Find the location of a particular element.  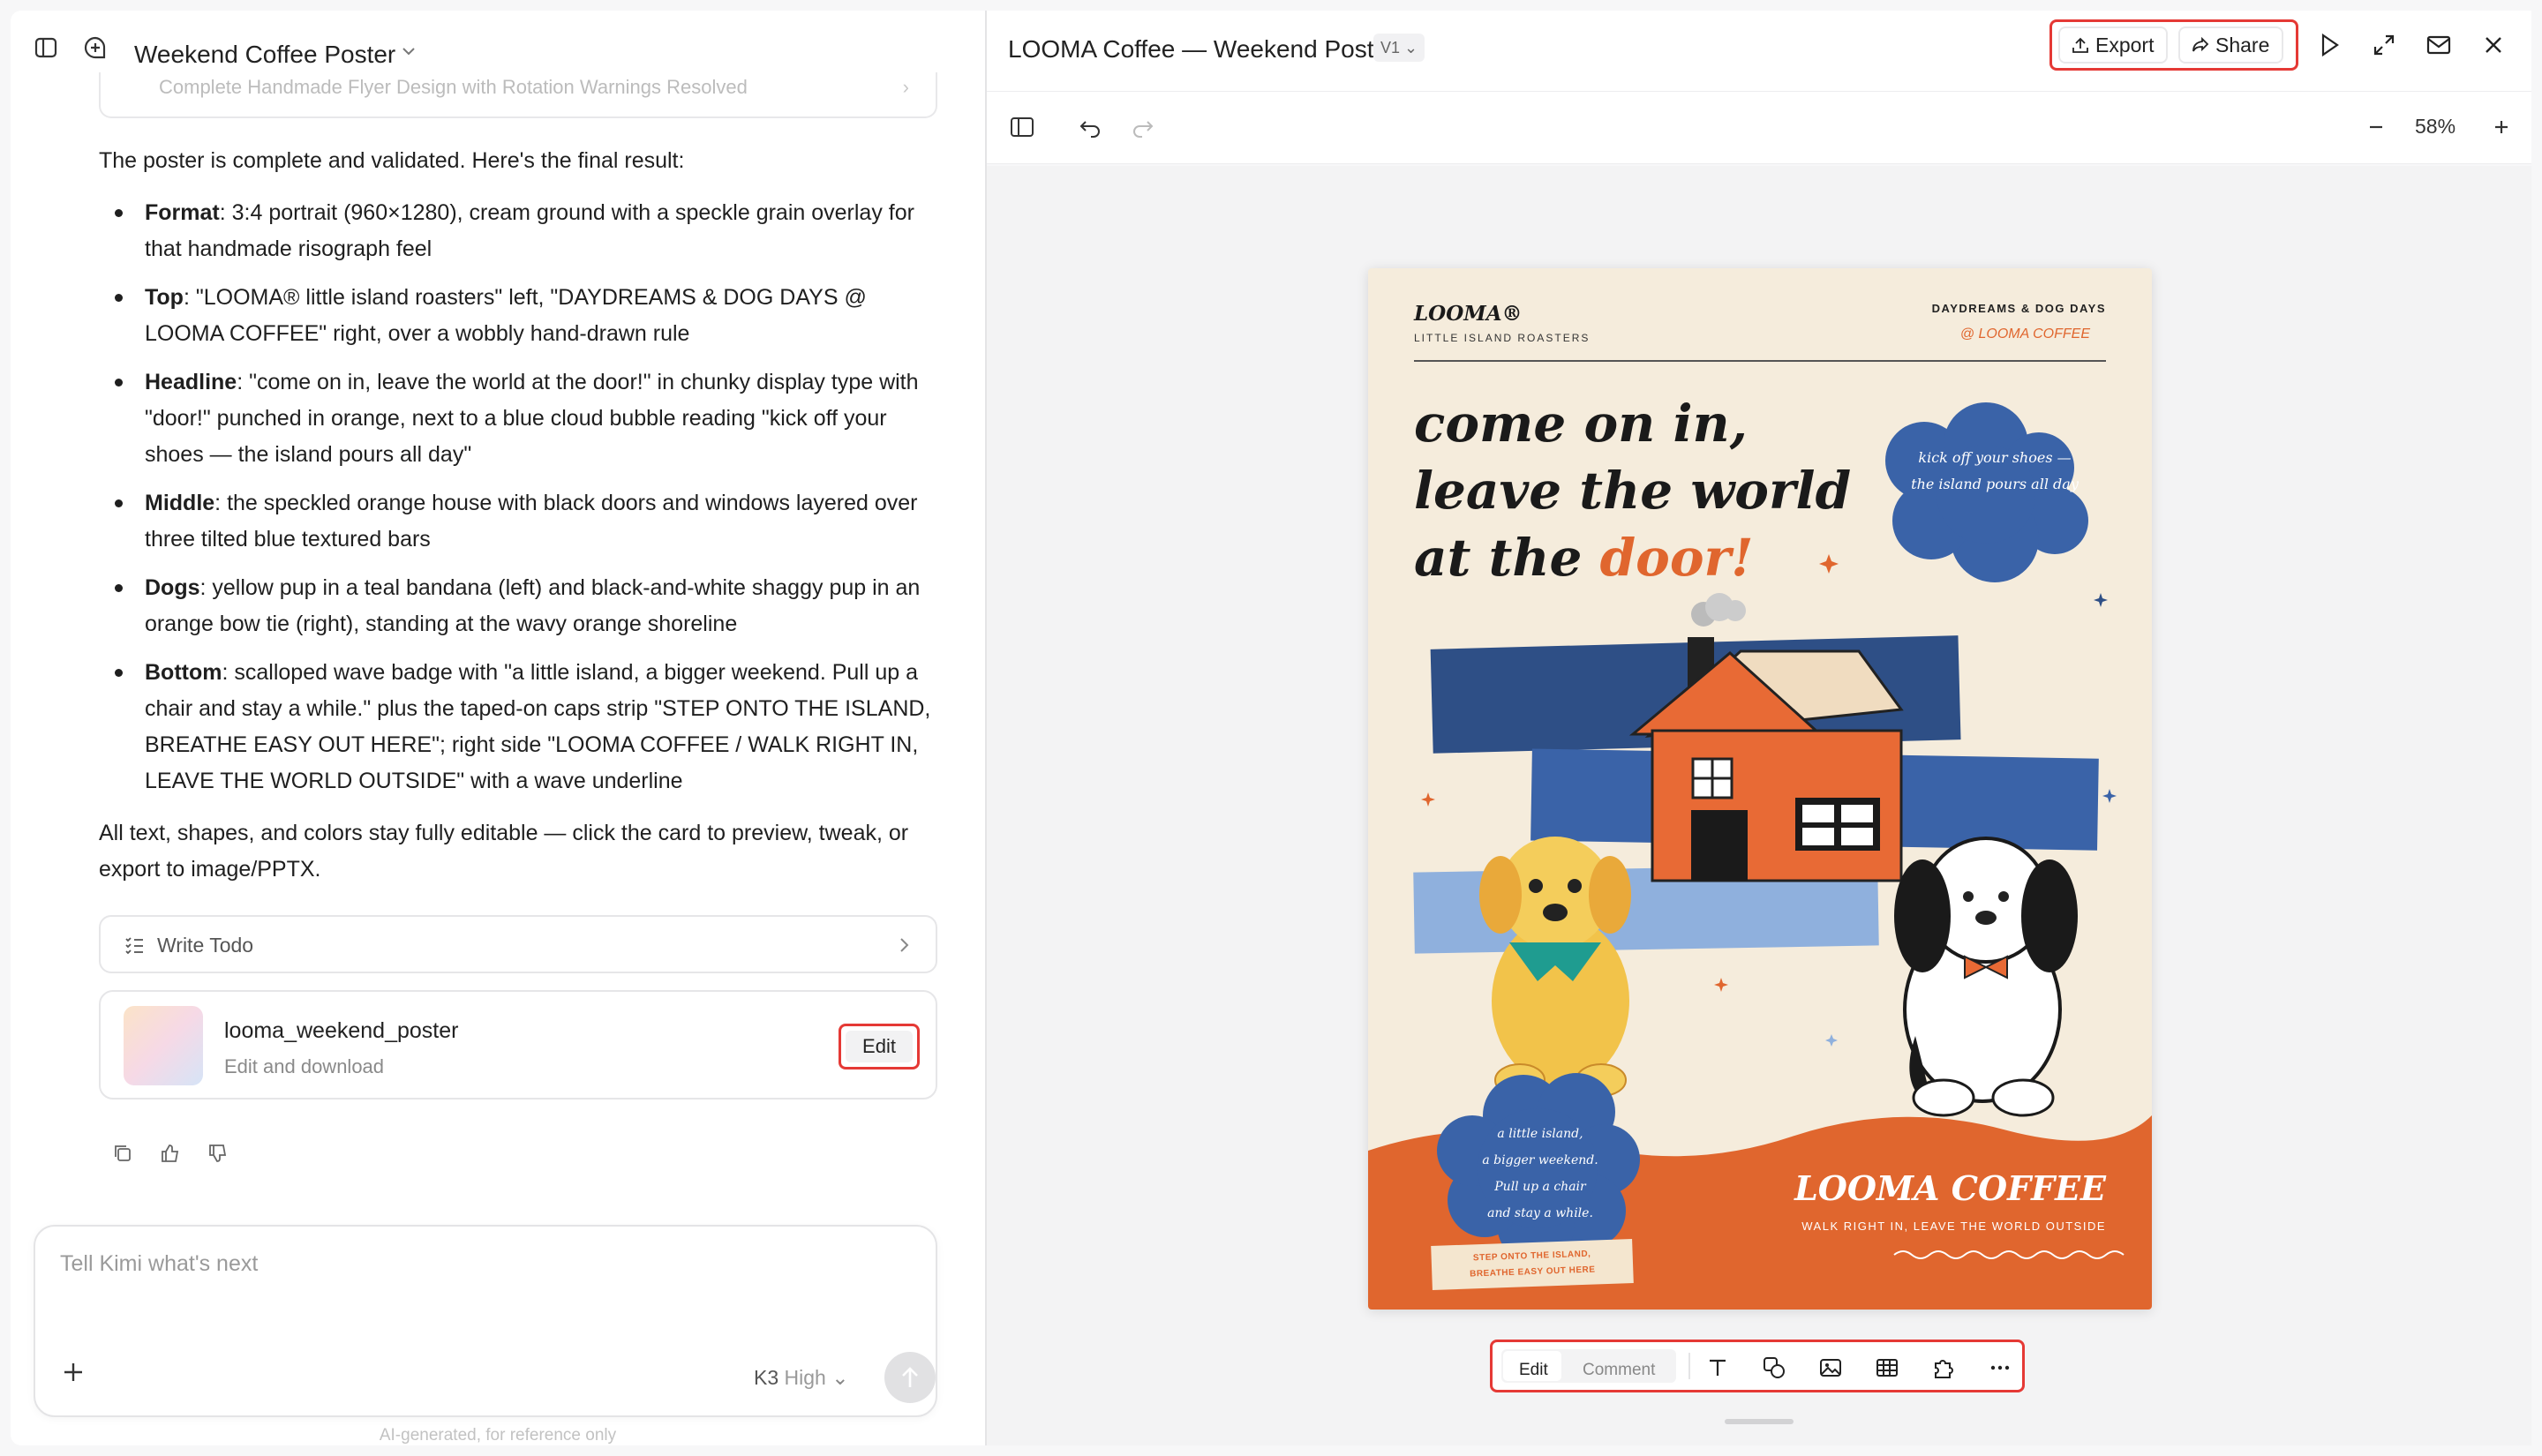

model-name: K3 is located at coordinates (766, 1377).